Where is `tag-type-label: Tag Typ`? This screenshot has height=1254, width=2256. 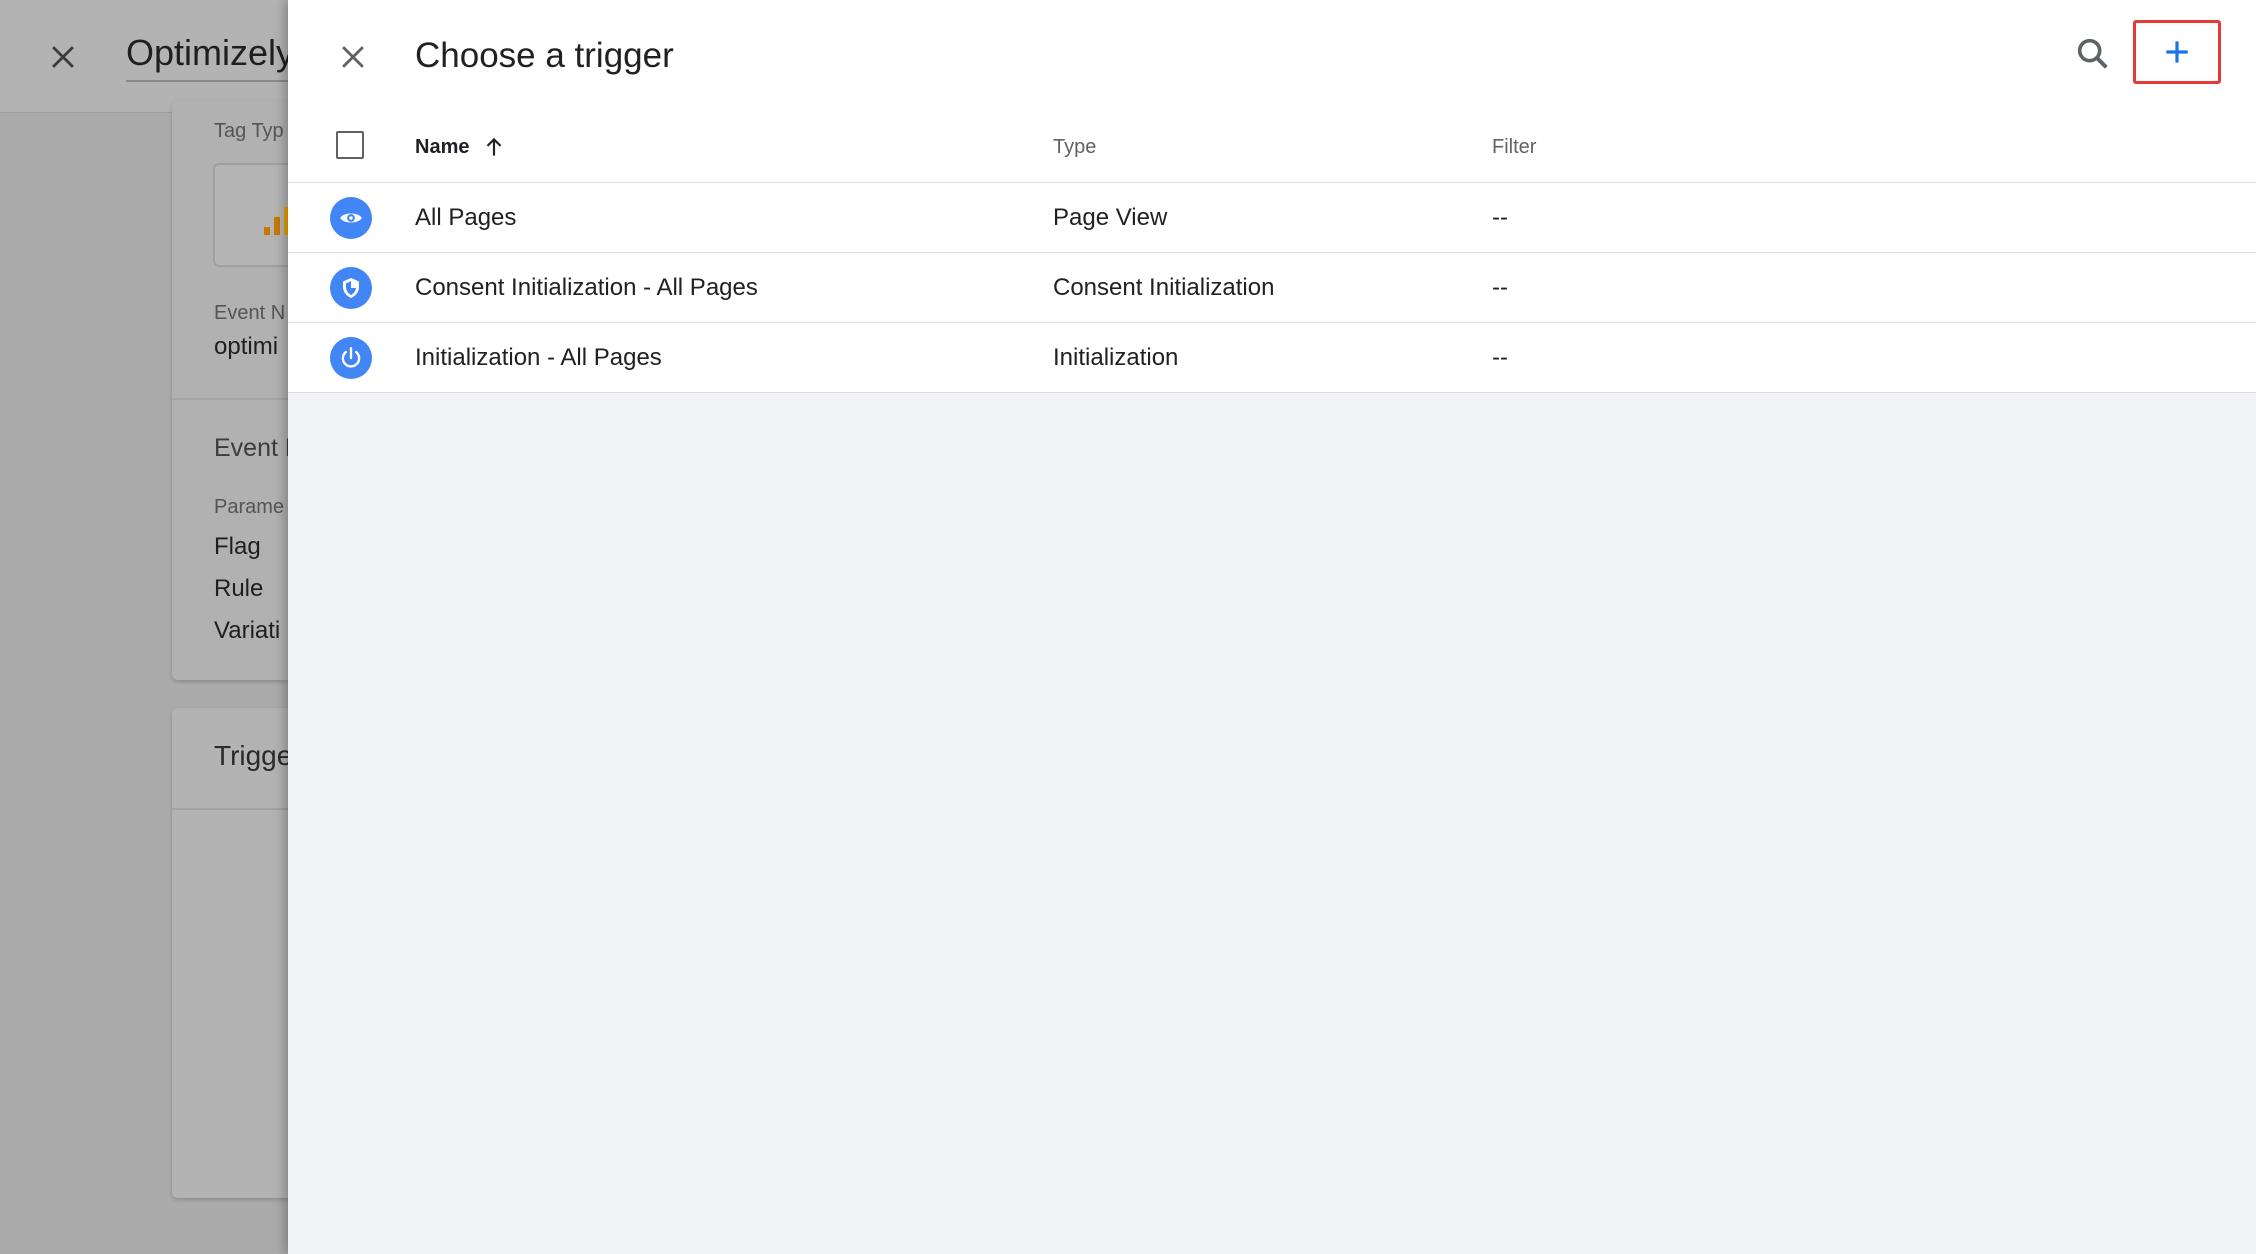
tag-type-label: Tag Typ is located at coordinates (249, 131).